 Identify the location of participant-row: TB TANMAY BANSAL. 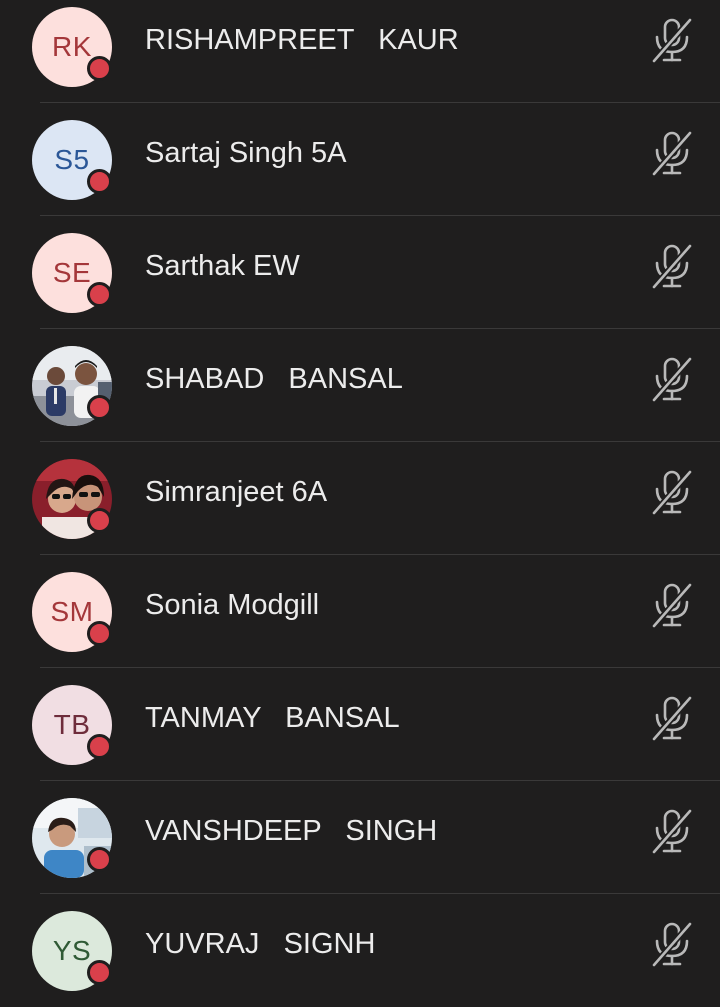
(360, 724).